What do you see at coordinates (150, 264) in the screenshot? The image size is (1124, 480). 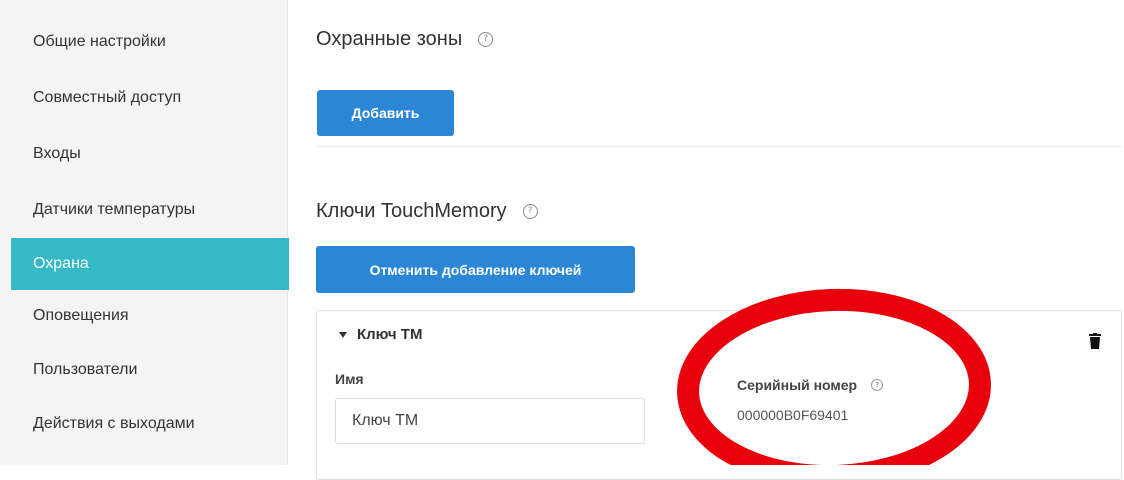 I see `sidebar-item-security: Охрана` at bounding box center [150, 264].